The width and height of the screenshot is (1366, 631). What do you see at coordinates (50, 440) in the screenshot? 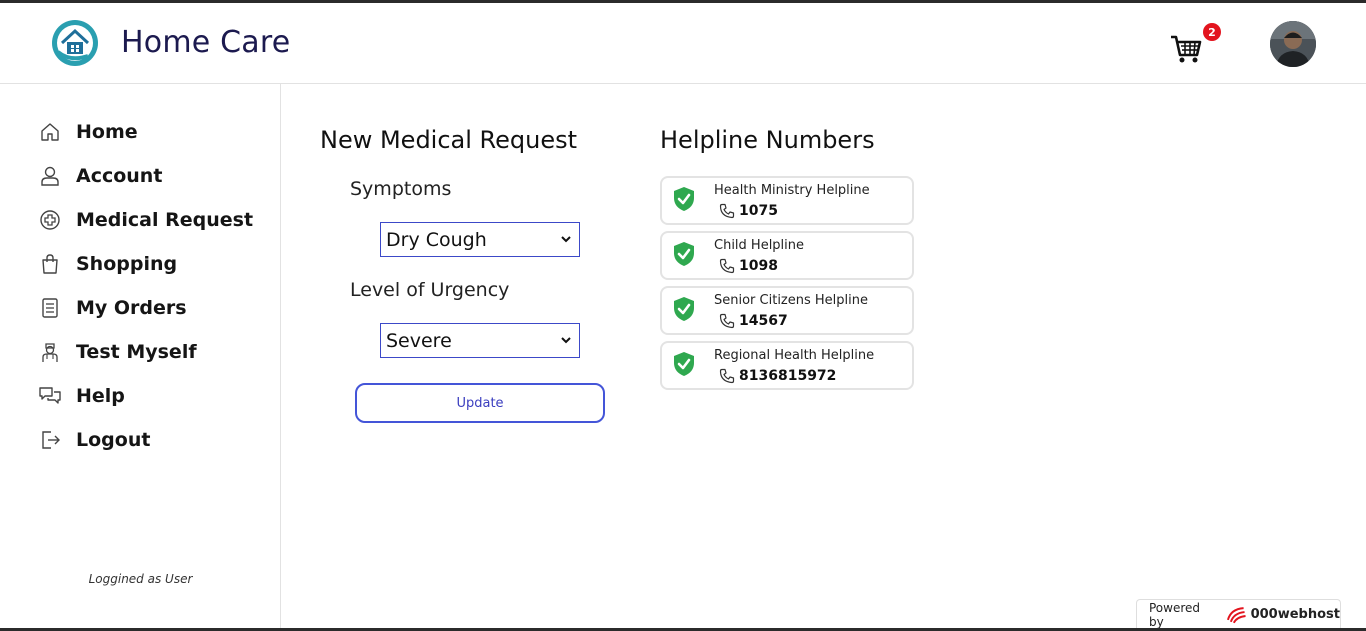
I see `logout-icon` at bounding box center [50, 440].